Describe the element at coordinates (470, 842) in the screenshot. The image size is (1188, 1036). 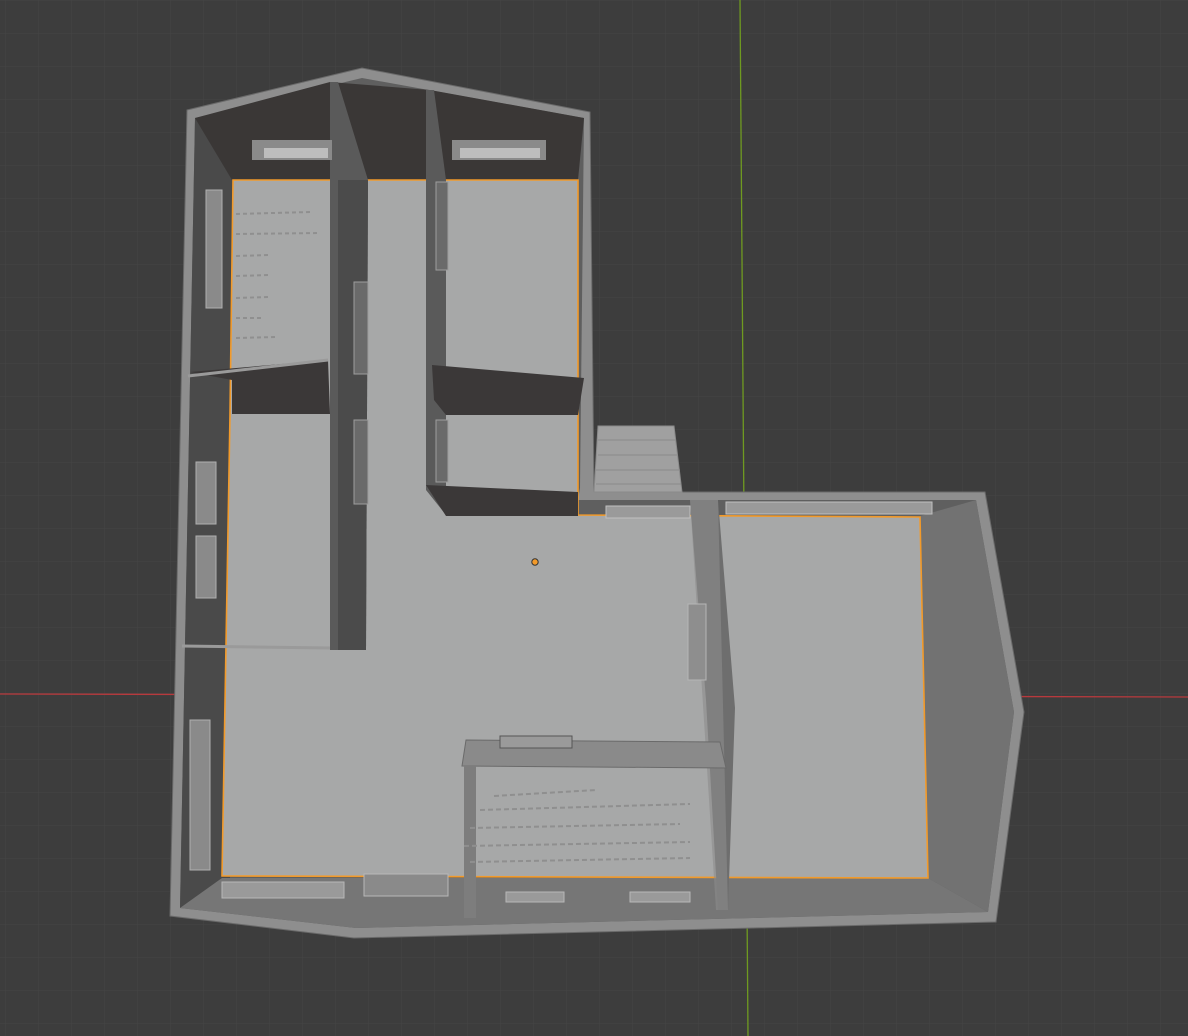
I see `counter-side` at that location.